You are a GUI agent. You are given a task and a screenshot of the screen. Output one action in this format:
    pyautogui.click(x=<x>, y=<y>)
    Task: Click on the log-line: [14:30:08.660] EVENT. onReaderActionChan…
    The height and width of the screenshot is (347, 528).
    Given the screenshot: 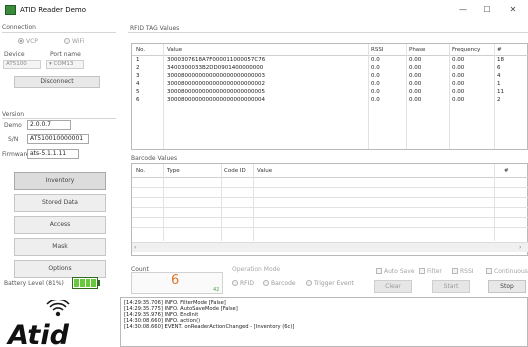 What is the action you would take?
    pyautogui.click(x=209, y=327)
    